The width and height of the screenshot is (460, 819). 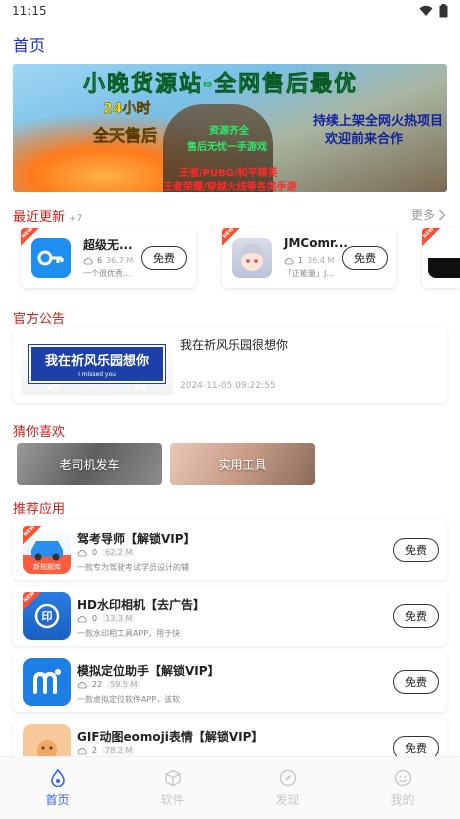 What do you see at coordinates (119, 552) in the screenshot?
I see `app-size: 62.2 M` at bounding box center [119, 552].